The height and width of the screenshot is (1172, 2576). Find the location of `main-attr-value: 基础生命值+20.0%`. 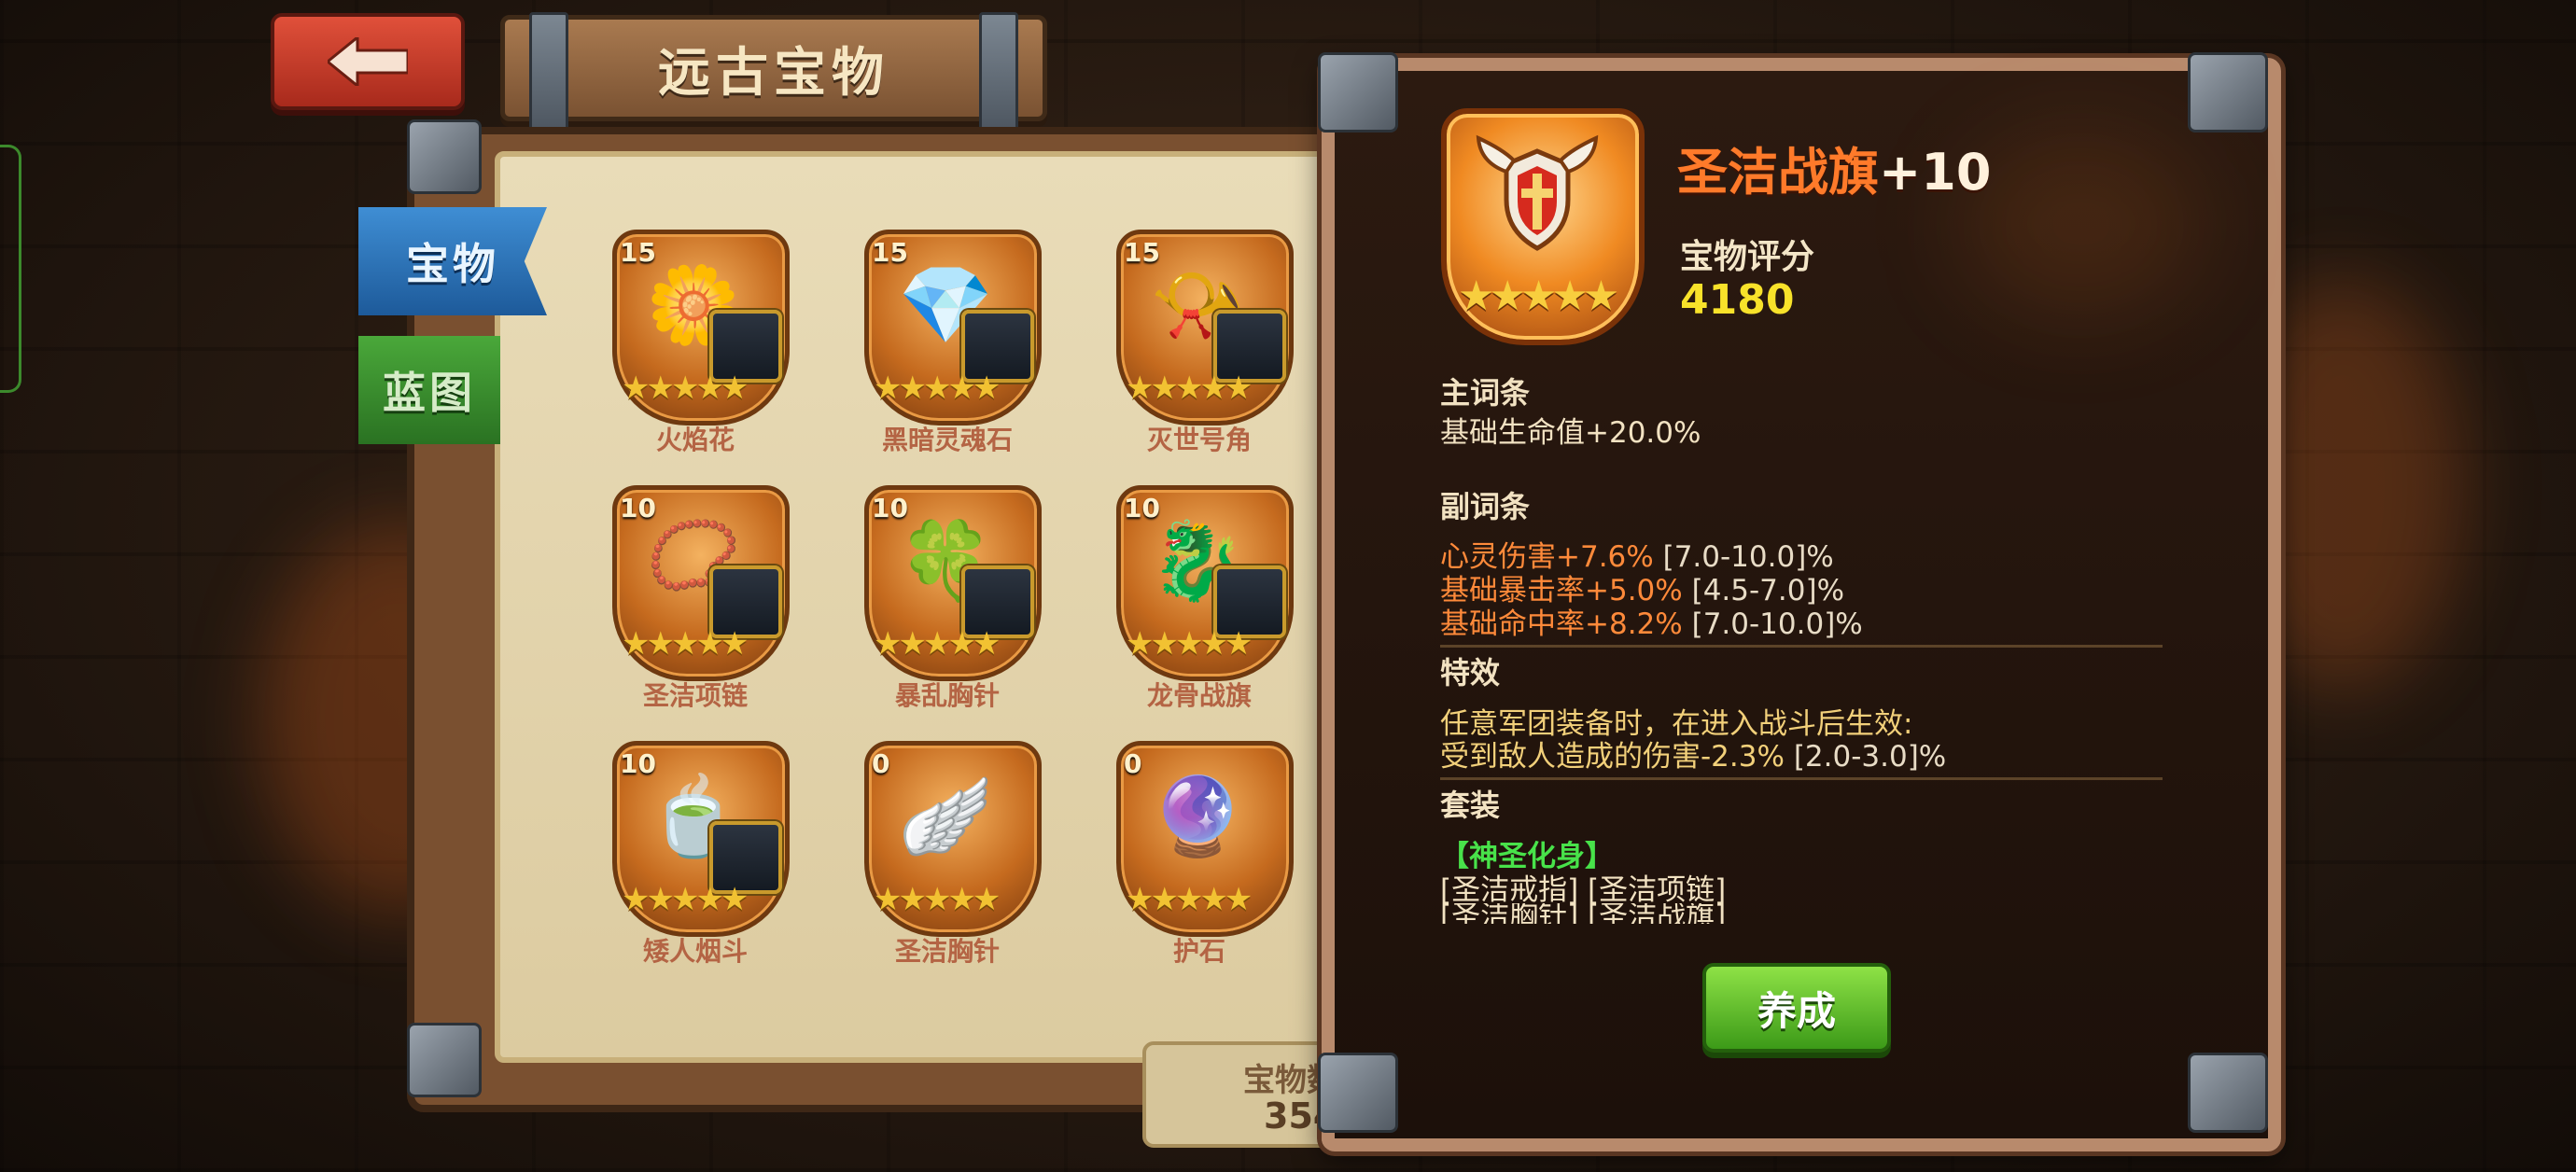

main-attr-value: 基础生命值+20.0% is located at coordinates (1570, 433).